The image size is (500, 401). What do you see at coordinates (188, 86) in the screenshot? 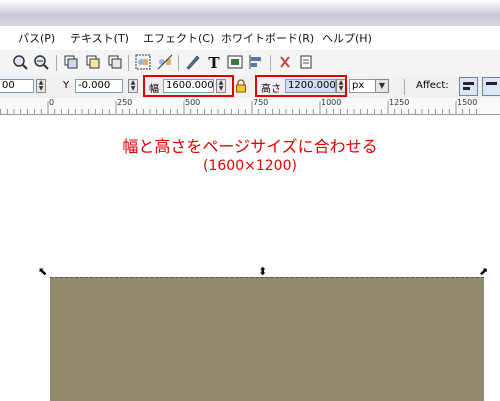
I see `width-highlight-box` at bounding box center [188, 86].